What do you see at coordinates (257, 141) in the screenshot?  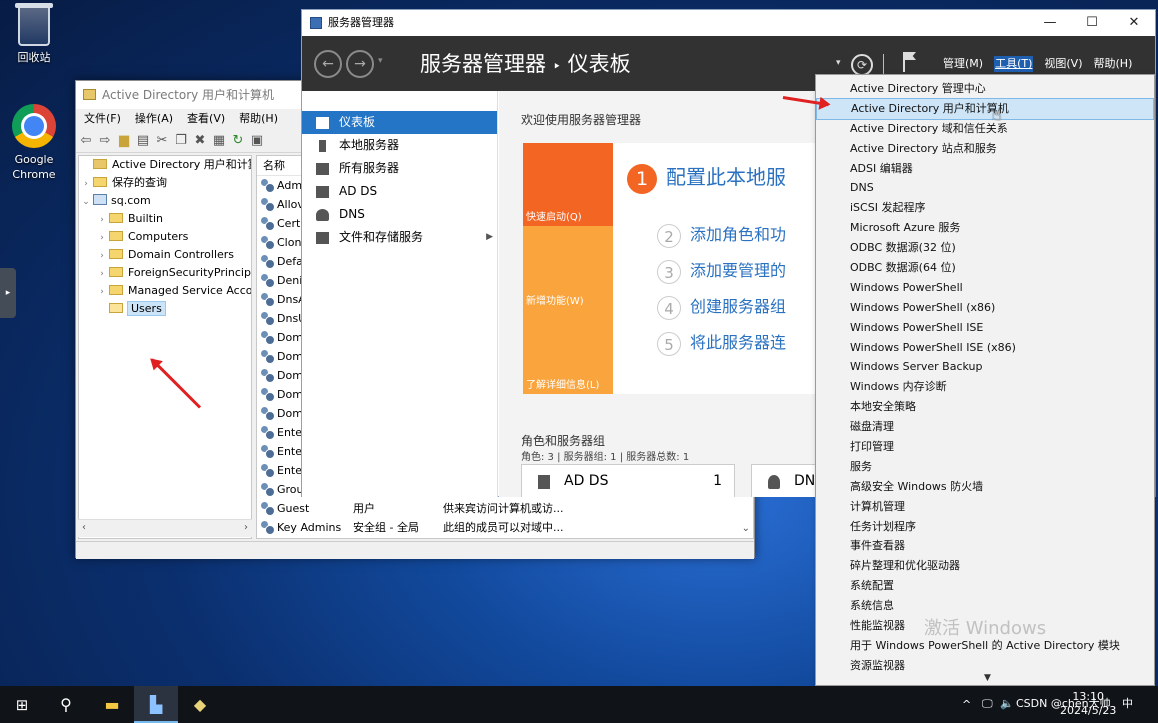 I see `export-list-icon: ▣` at bounding box center [257, 141].